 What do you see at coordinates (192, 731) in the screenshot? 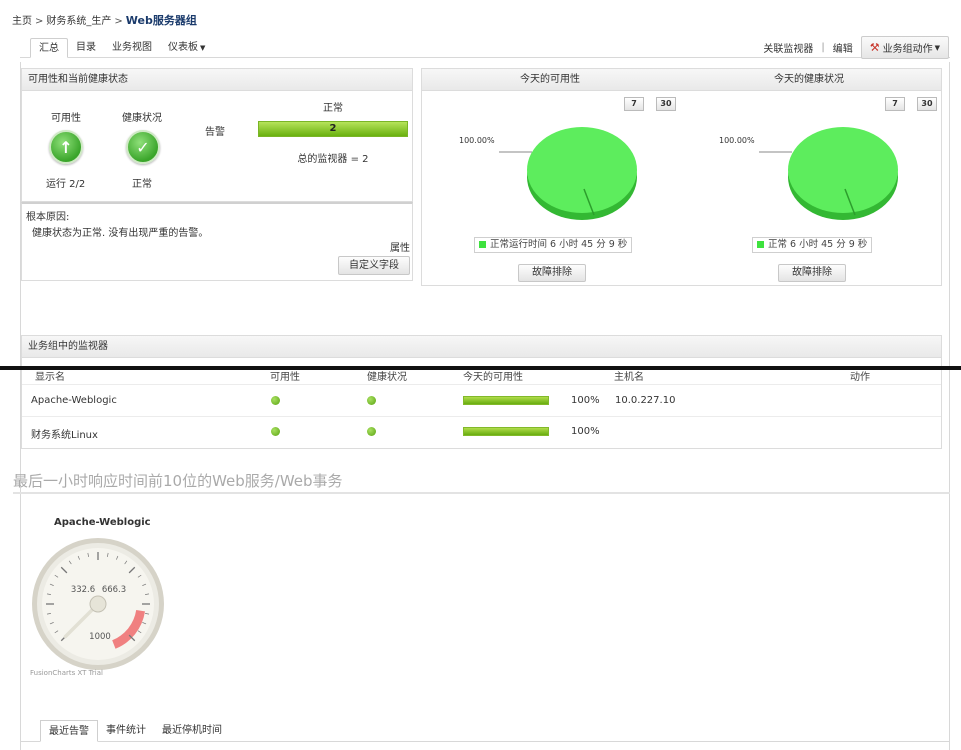
I see `tab-recent-downtime: 最近停机时间` at bounding box center [192, 731].